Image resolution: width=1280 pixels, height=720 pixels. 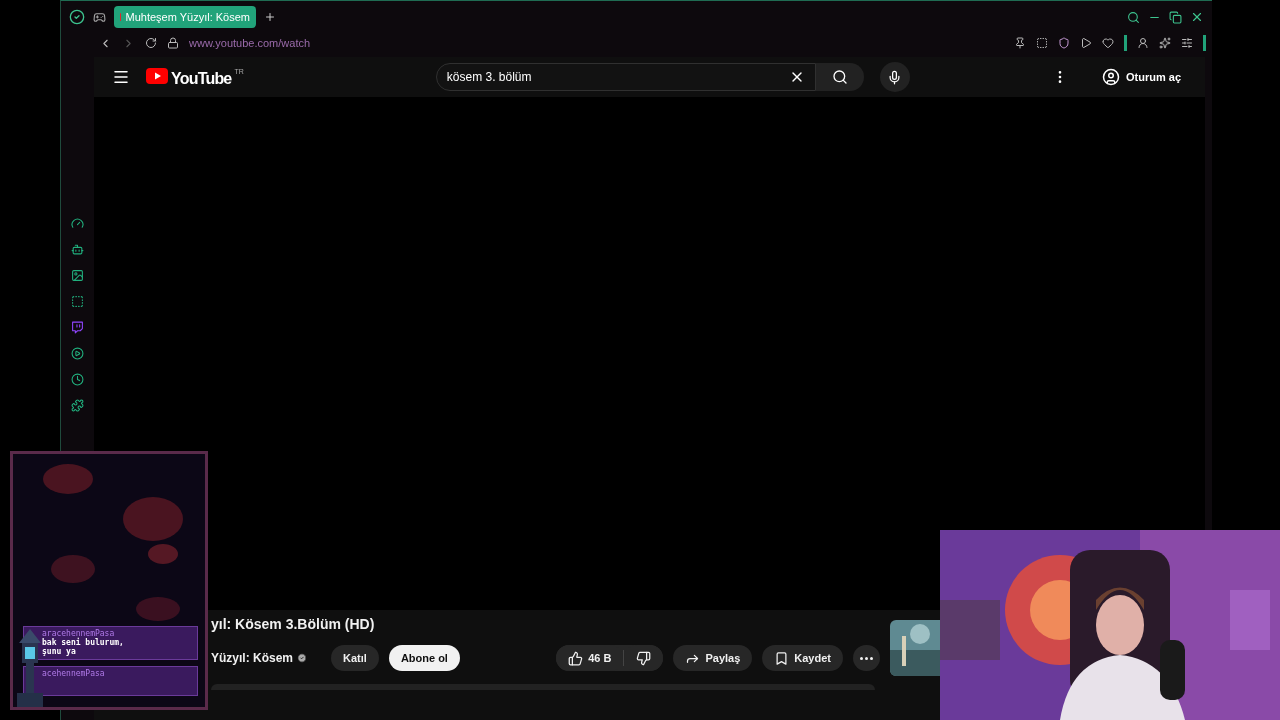 I want to click on sign-in-button: Oturum aç, so click(x=1141, y=77).